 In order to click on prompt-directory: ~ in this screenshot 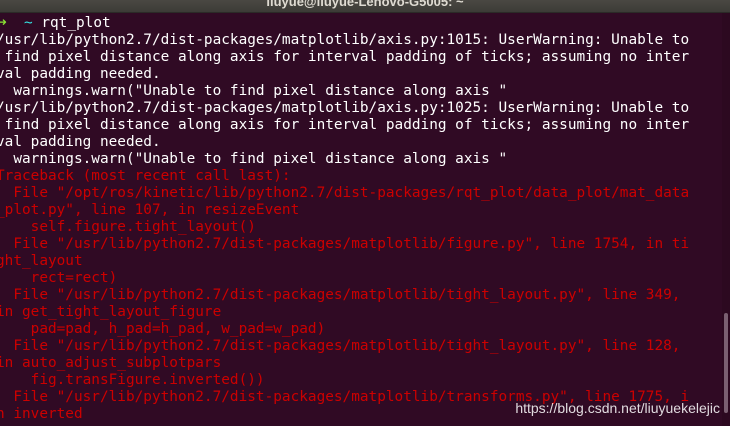, I will do `click(28, 23)`.